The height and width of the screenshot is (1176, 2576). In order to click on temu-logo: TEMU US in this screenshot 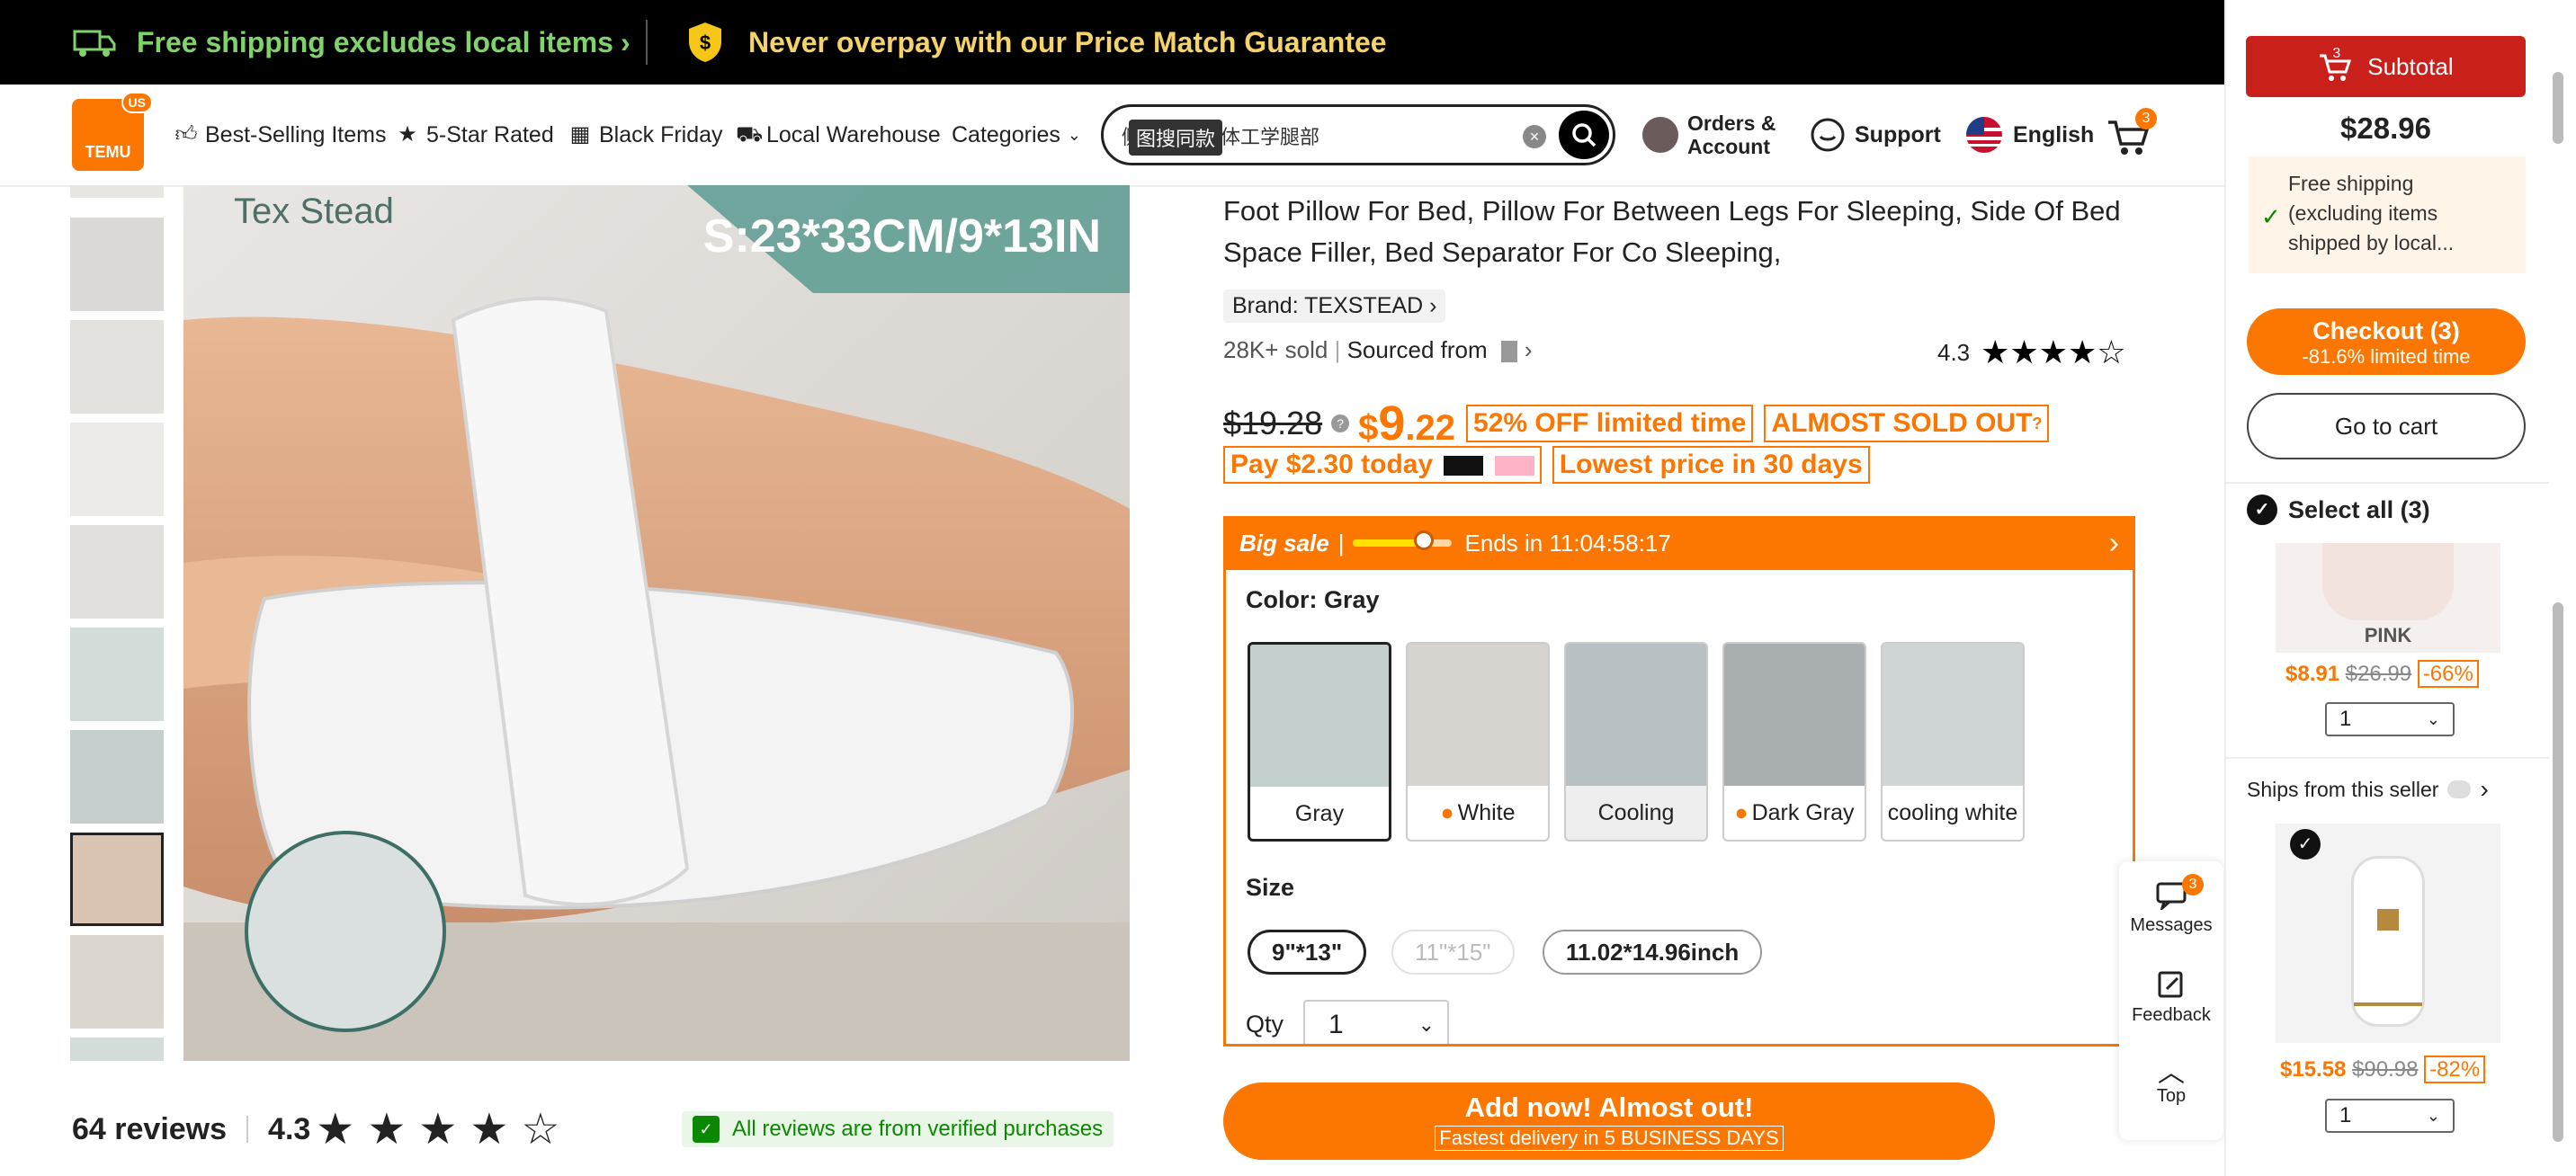, I will do `click(112, 131)`.